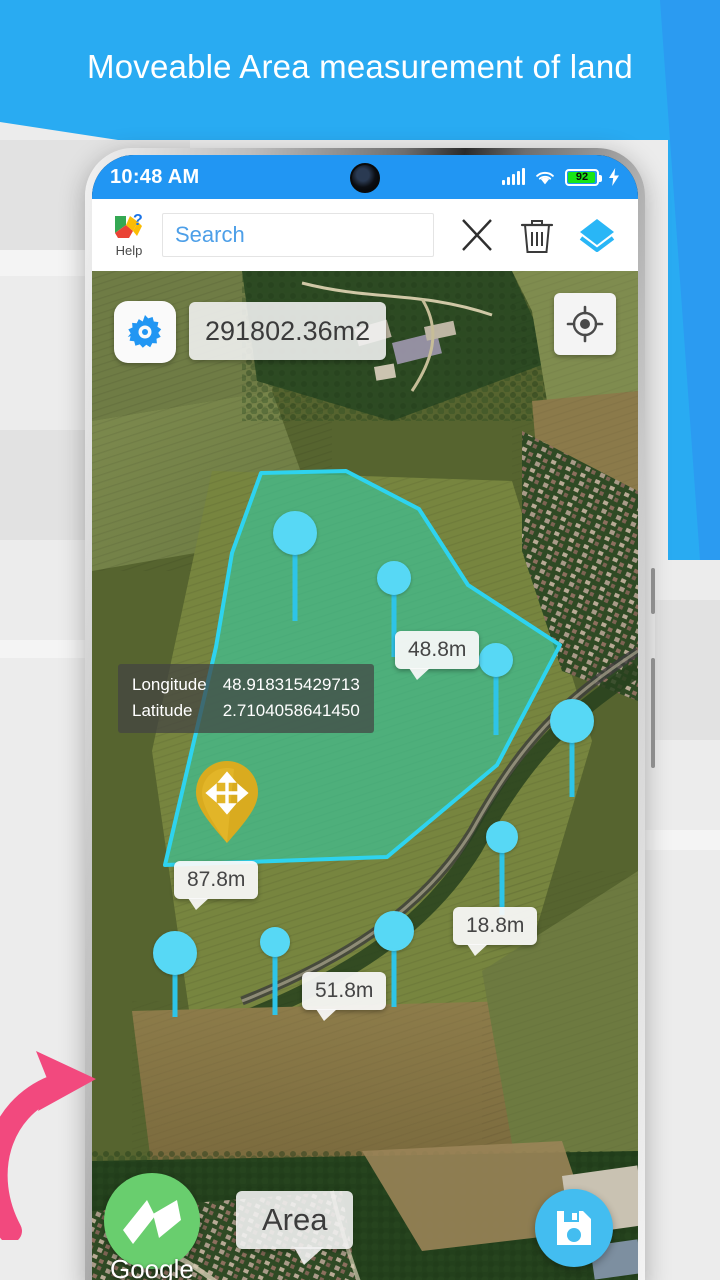  I want to click on battery-icon: 92, so click(583, 177).